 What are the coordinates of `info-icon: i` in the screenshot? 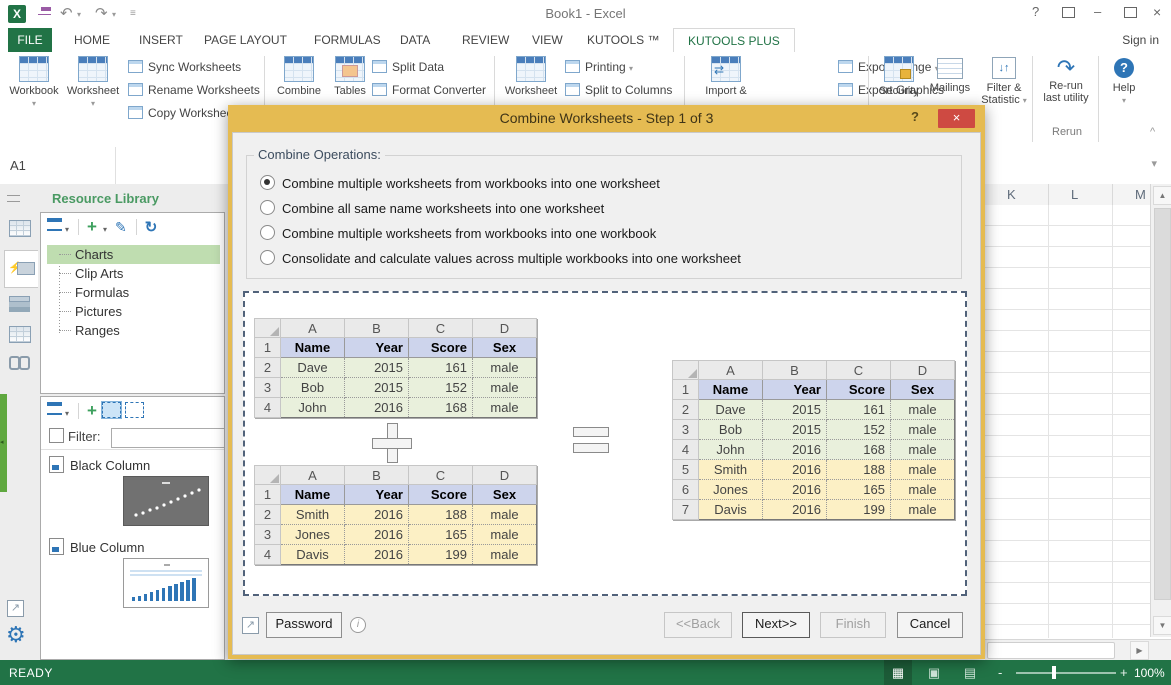 It's located at (358, 625).